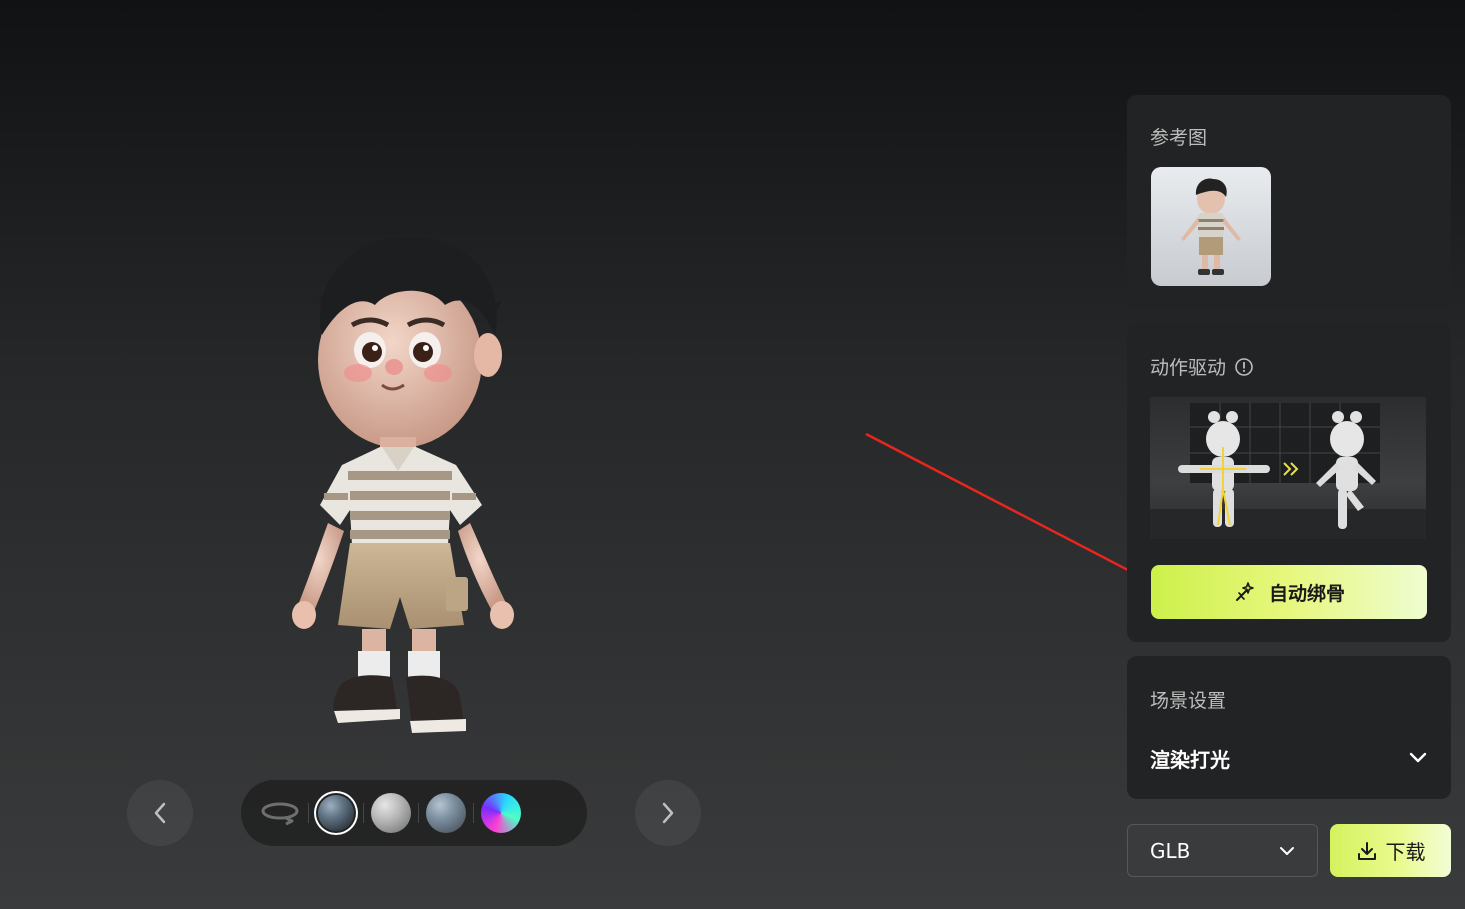 The height and width of the screenshot is (909, 1465). I want to click on reference-thumbnail, so click(1211, 226).